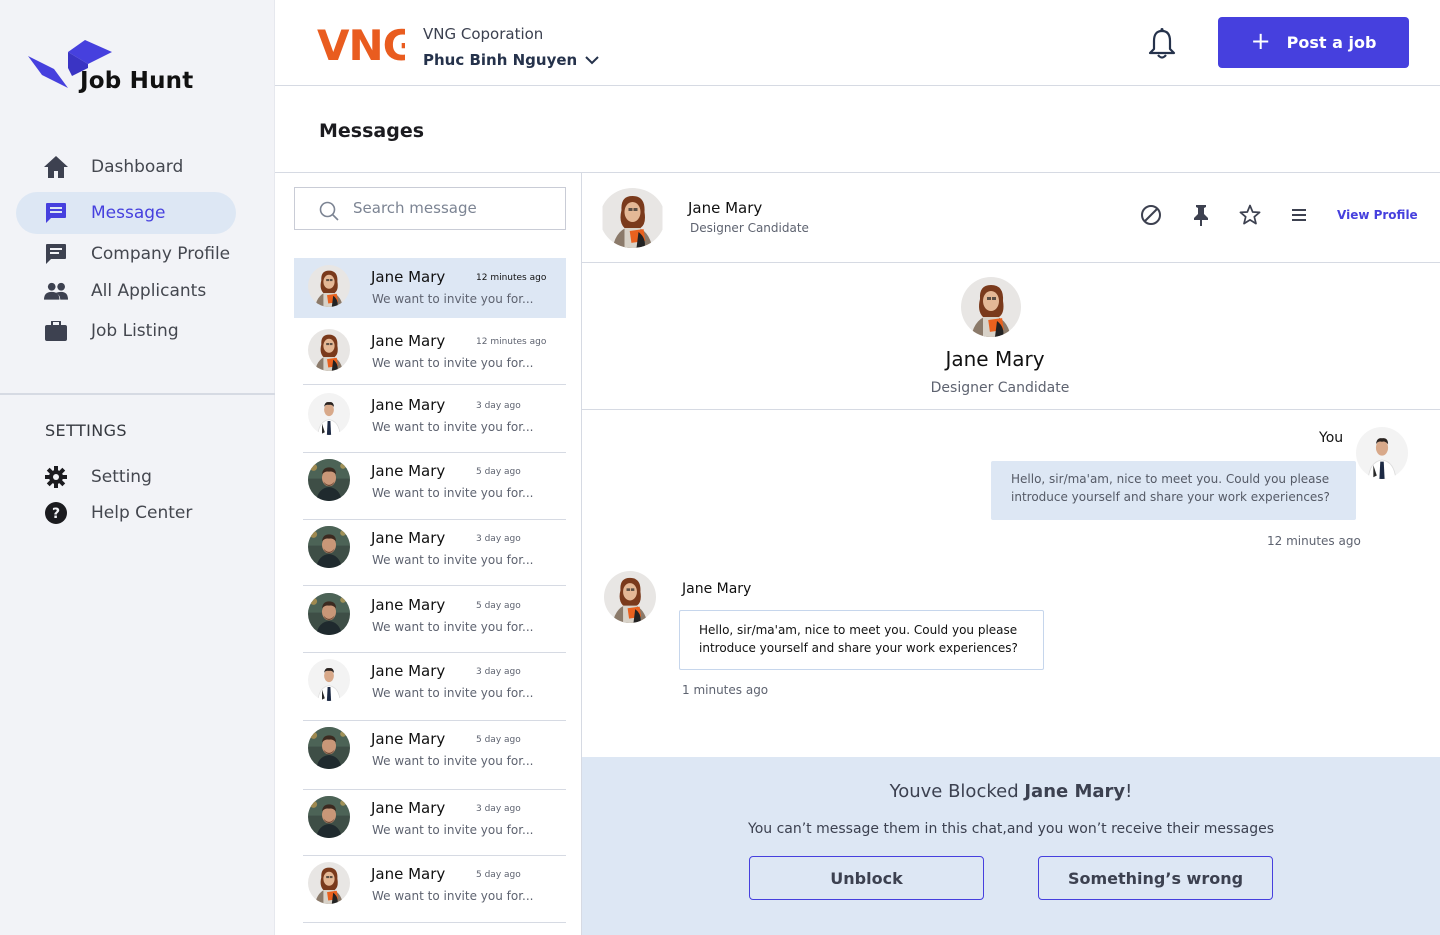 This screenshot has width=1440, height=935. I want to click on blocked-title: Youve Blocked Jane Mary!, so click(1011, 791).